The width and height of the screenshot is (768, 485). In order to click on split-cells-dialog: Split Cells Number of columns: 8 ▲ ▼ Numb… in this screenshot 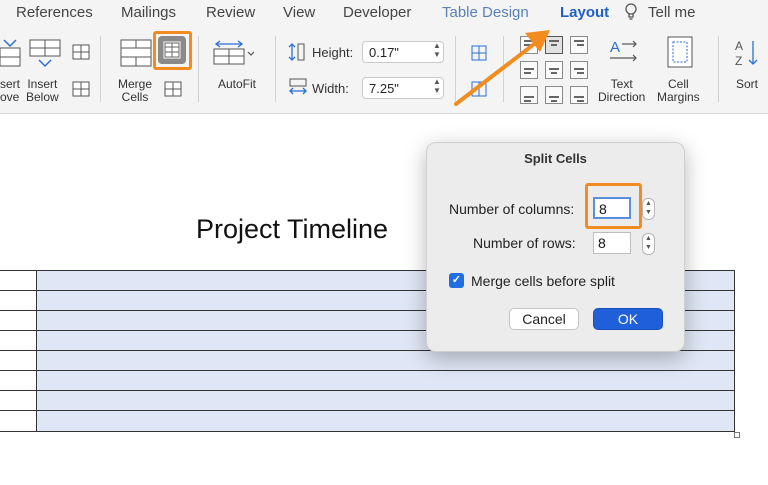, I will do `click(555, 247)`.